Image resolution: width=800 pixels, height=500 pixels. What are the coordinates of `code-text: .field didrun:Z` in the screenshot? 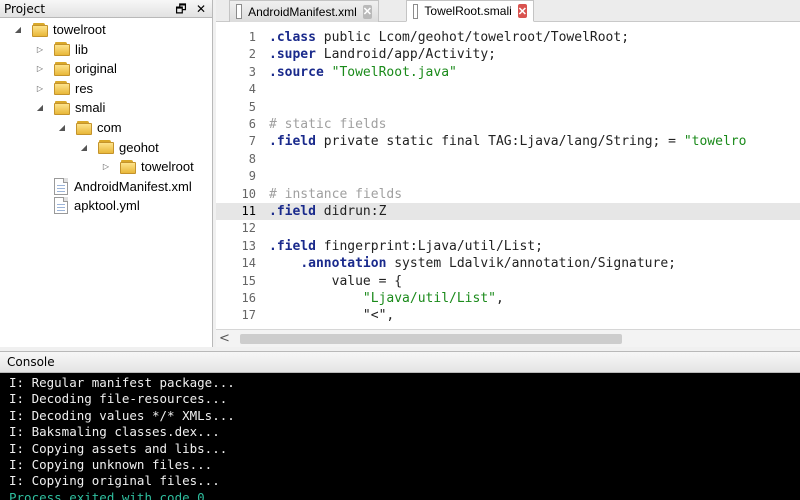 It's located at (327, 211).